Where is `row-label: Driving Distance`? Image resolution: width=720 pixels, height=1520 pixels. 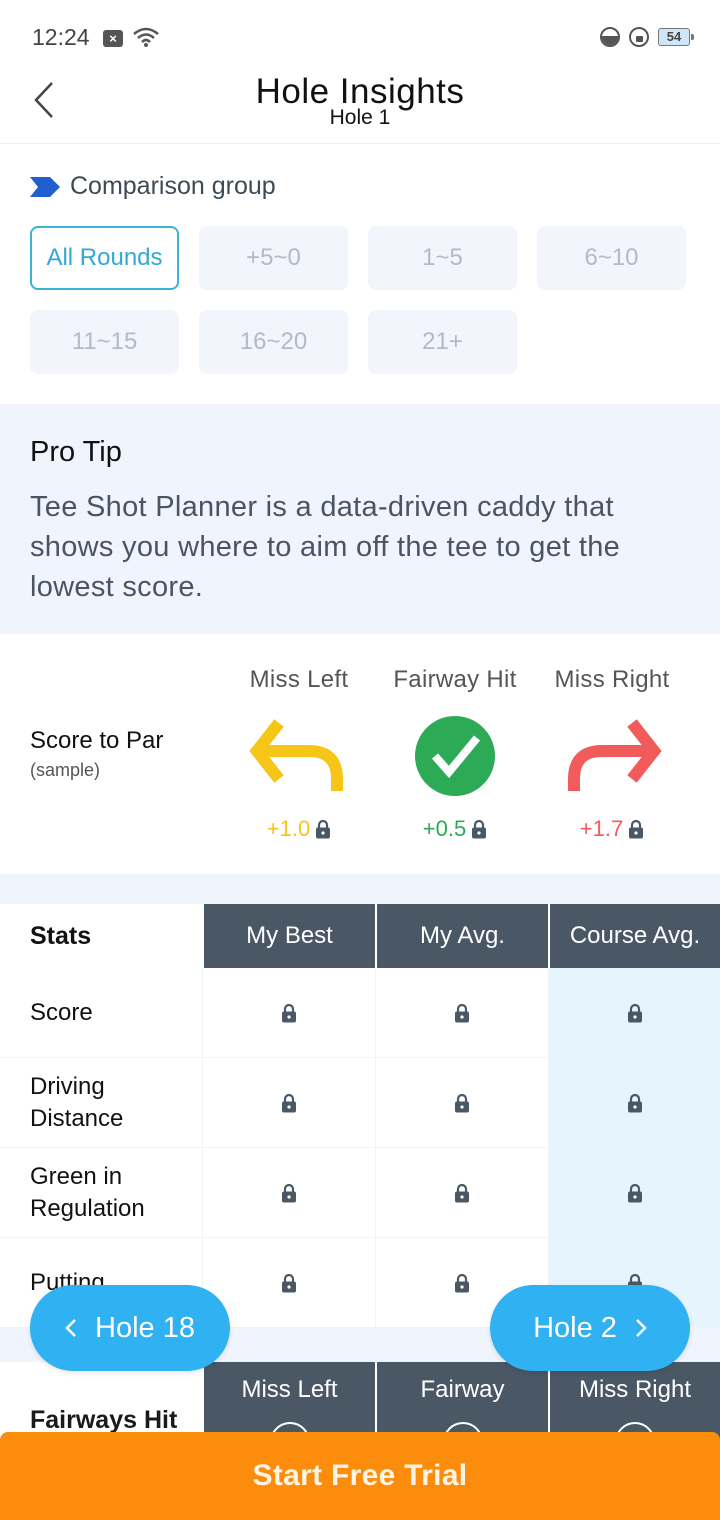
row-label: Driving Distance is located at coordinates (77, 1102).